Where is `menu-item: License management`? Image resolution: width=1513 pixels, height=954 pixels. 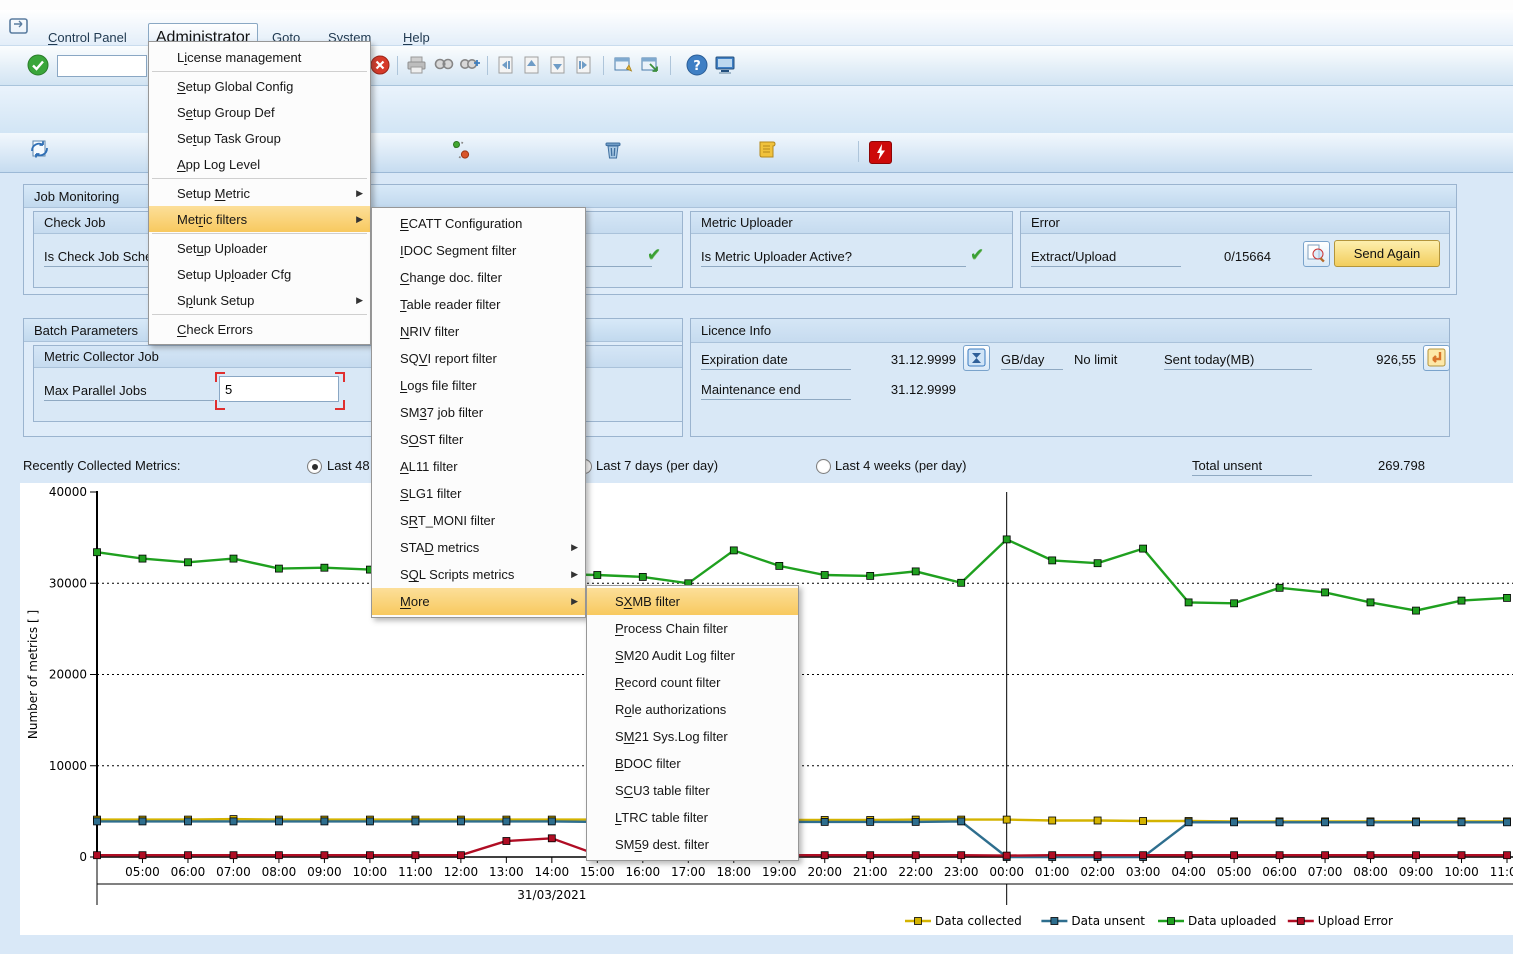 menu-item: License management is located at coordinates (259, 57).